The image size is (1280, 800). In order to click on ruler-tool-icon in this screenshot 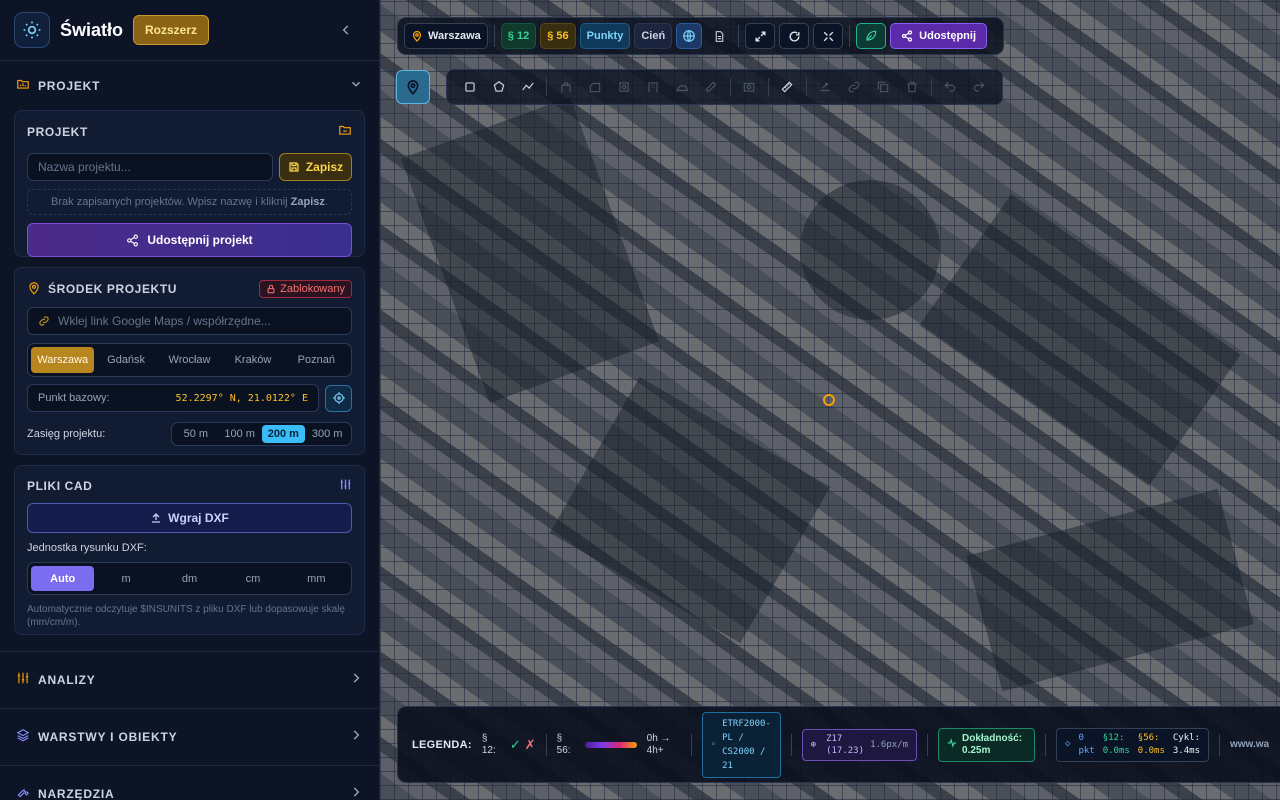, I will do `click(787, 87)`.